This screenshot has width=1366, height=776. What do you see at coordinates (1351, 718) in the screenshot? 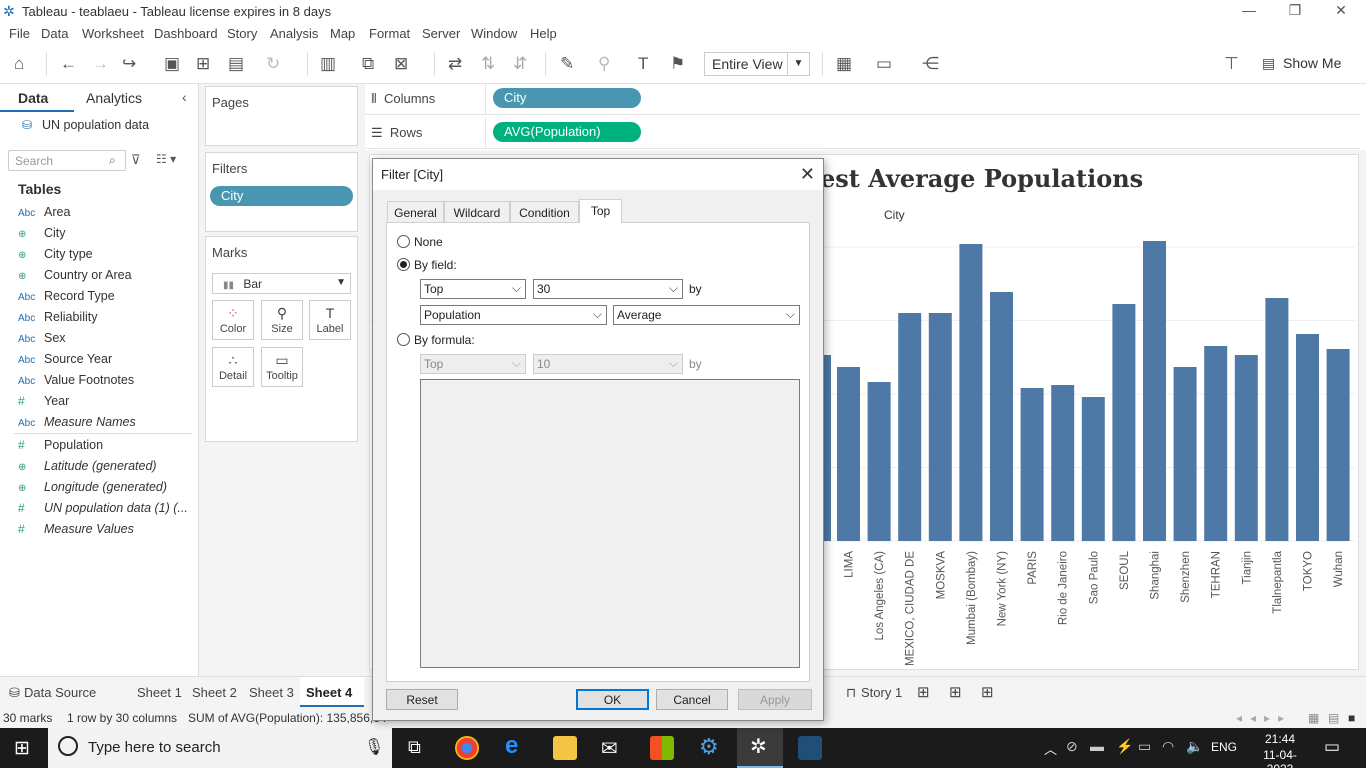
I see `tabs-view-icon: ■` at bounding box center [1351, 718].